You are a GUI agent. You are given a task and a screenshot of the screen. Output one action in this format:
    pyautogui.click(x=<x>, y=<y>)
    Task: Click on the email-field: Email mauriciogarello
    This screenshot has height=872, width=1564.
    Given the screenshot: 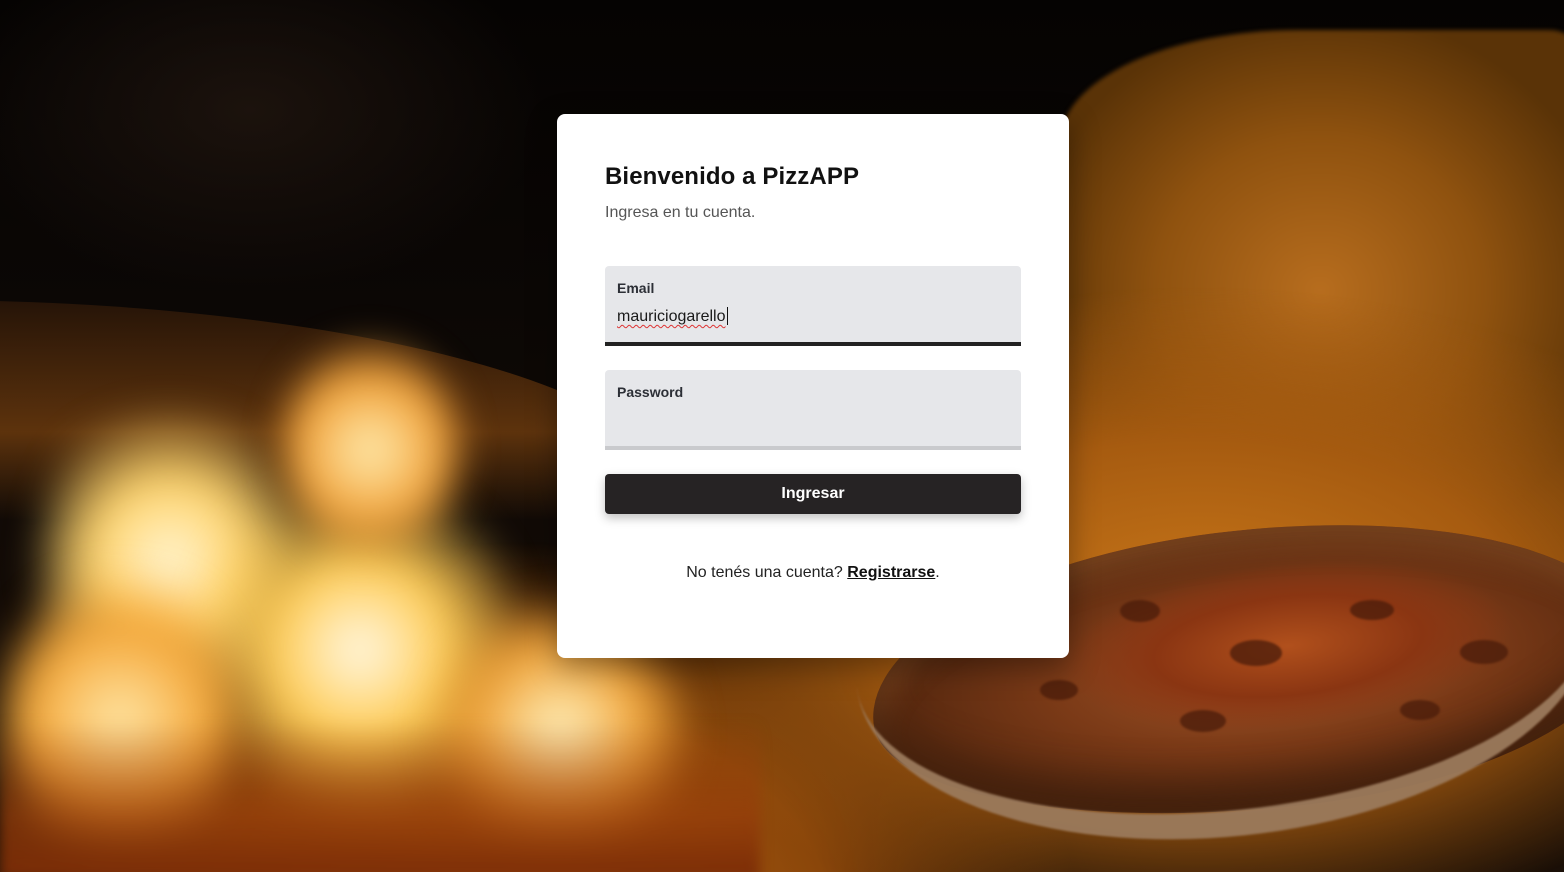 What is the action you would take?
    pyautogui.click(x=813, y=306)
    